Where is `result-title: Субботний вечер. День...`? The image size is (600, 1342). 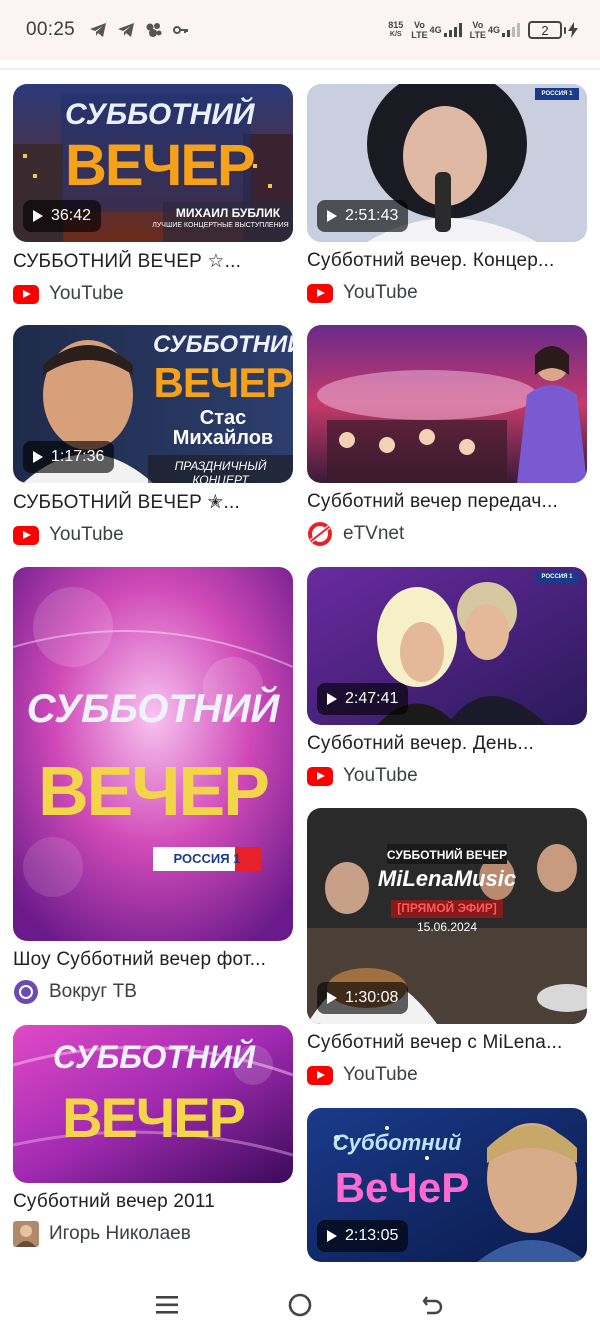
result-title: Субботний вечер. День... is located at coordinates (447, 744).